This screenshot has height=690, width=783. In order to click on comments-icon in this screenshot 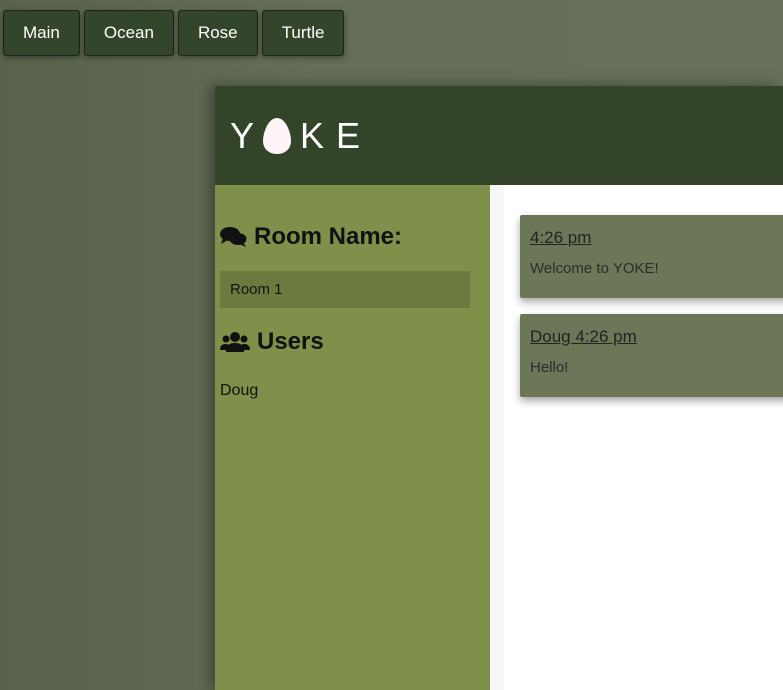, I will do `click(233, 237)`.